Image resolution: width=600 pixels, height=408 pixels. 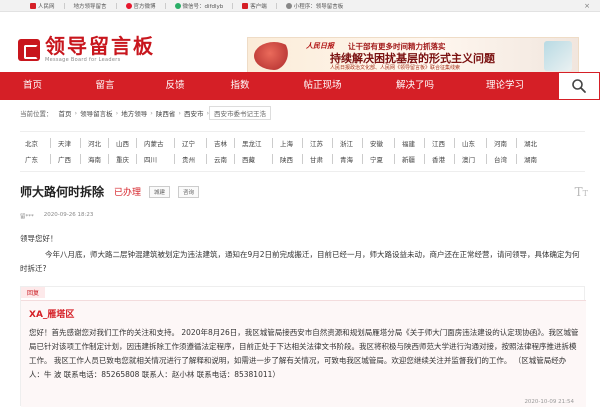 What do you see at coordinates (94, 159) in the screenshot?
I see `region-link: 海南` at bounding box center [94, 159].